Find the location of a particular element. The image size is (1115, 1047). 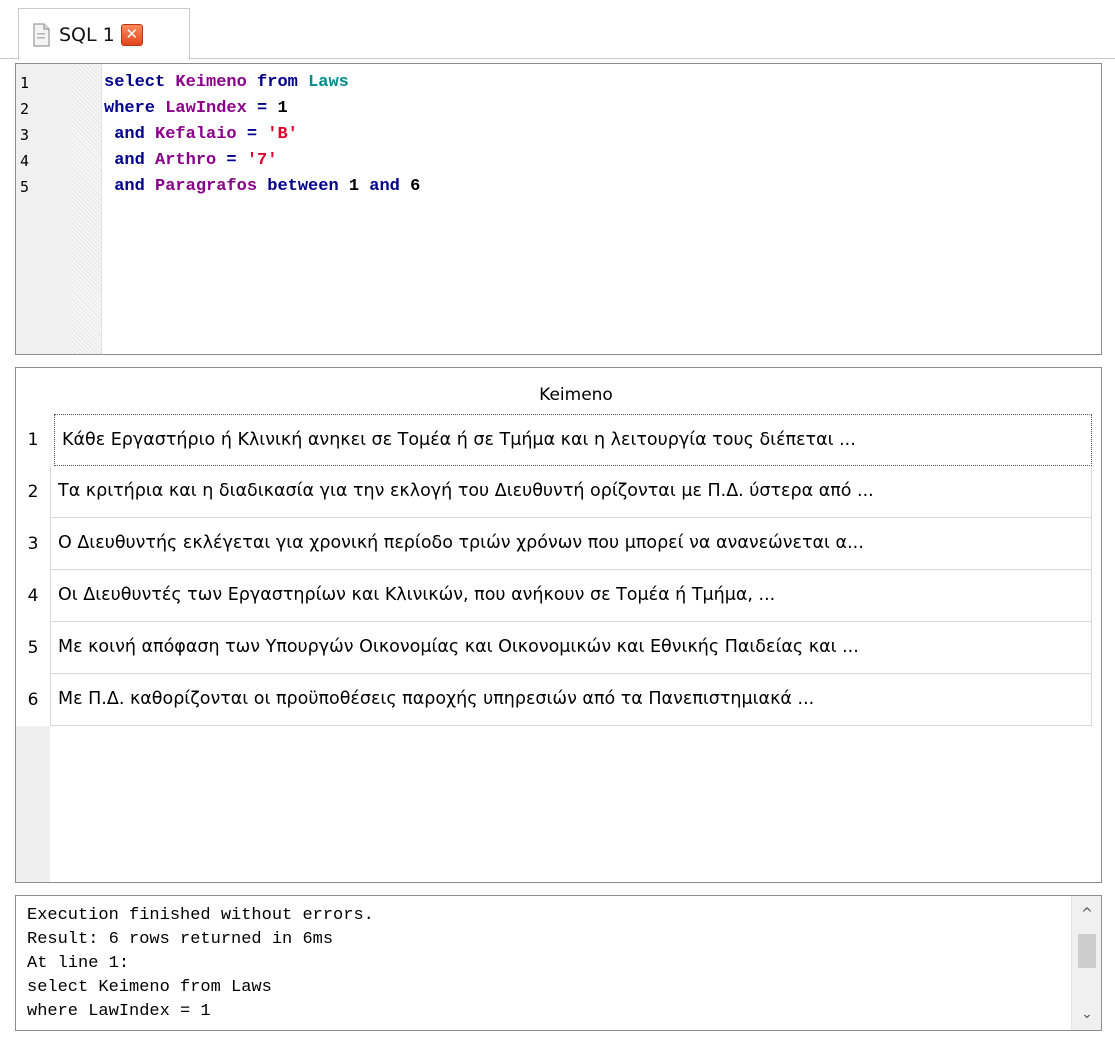

code-token: 'B' is located at coordinates (282, 134).